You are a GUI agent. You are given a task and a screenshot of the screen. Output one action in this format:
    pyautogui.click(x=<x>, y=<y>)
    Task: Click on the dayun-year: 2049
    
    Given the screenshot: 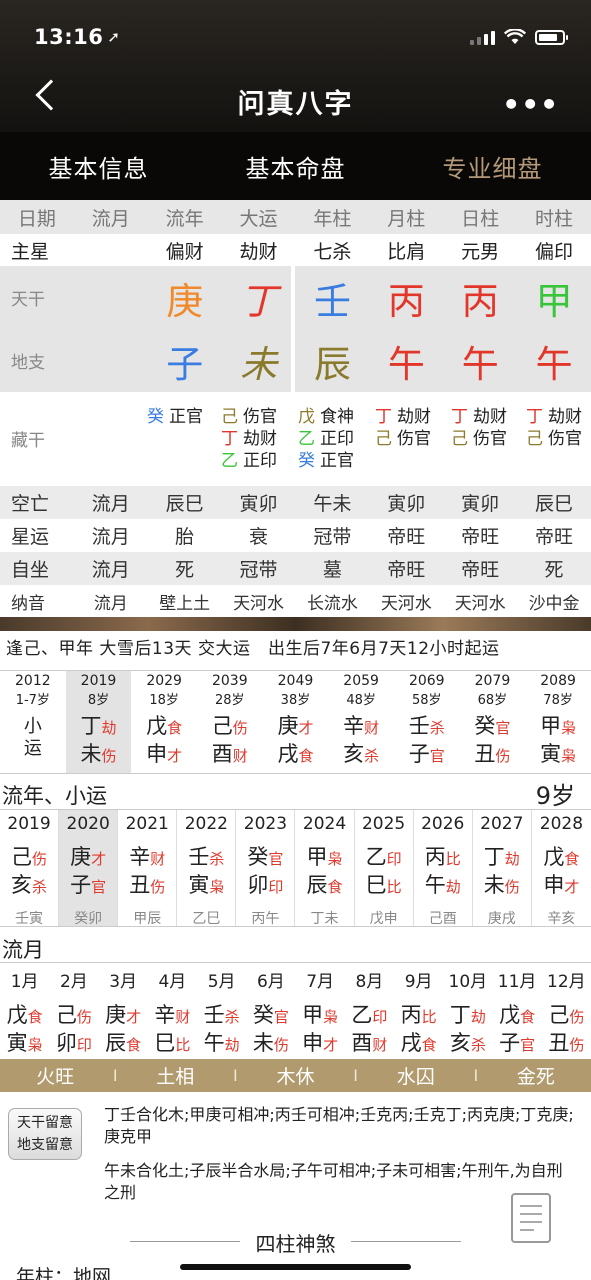 What is the action you would take?
    pyautogui.click(x=295, y=681)
    